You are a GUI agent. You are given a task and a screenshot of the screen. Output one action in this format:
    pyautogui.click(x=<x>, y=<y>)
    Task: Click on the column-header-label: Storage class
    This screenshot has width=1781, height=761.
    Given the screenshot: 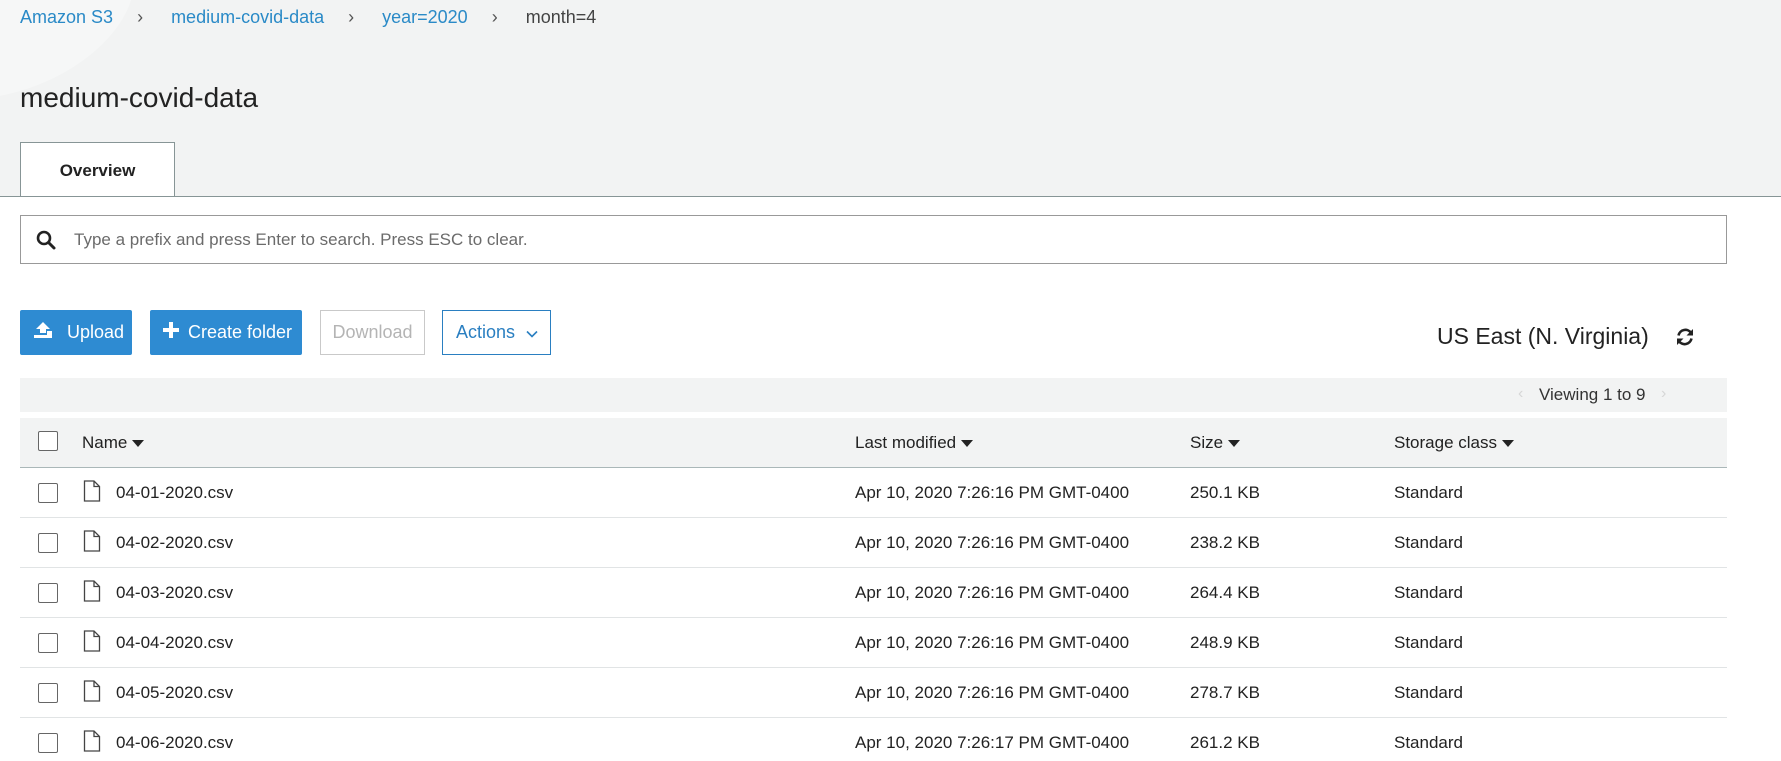 What is the action you would take?
    pyautogui.click(x=1445, y=442)
    